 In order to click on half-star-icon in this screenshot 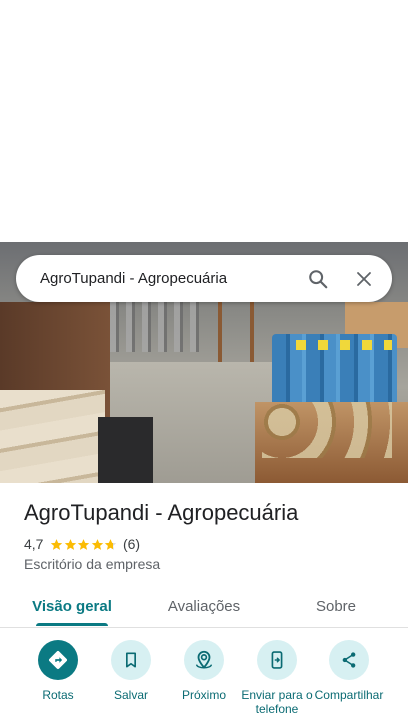, I will do `click(111, 544)`.